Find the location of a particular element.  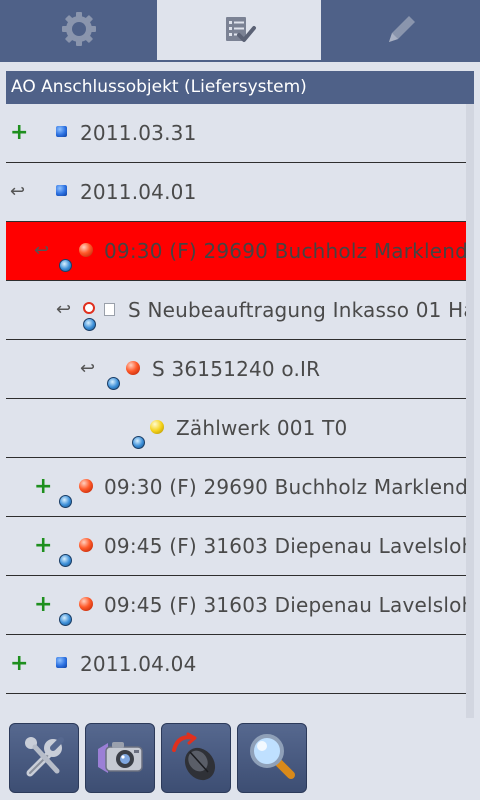

tree-row-label: S Neubeauftragung Inkasso 01 Hajen is located at coordinates (301, 310).